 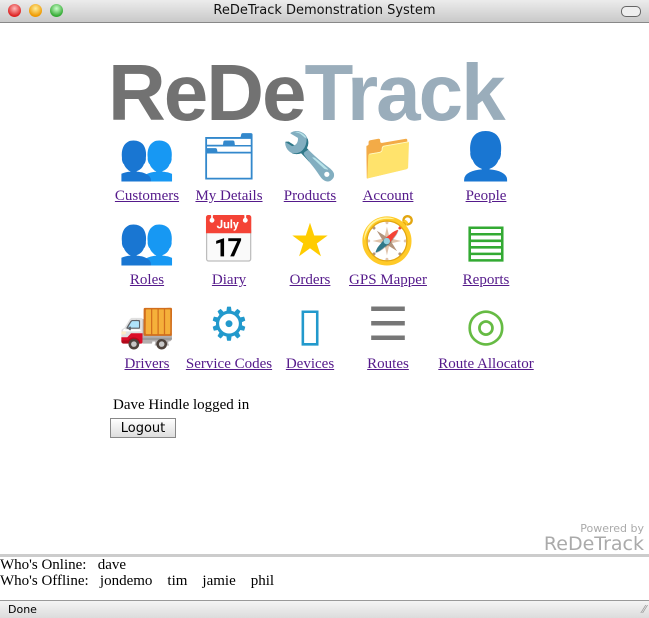 What do you see at coordinates (229, 157) in the screenshot?
I see `my-details-icon: 🗂` at bounding box center [229, 157].